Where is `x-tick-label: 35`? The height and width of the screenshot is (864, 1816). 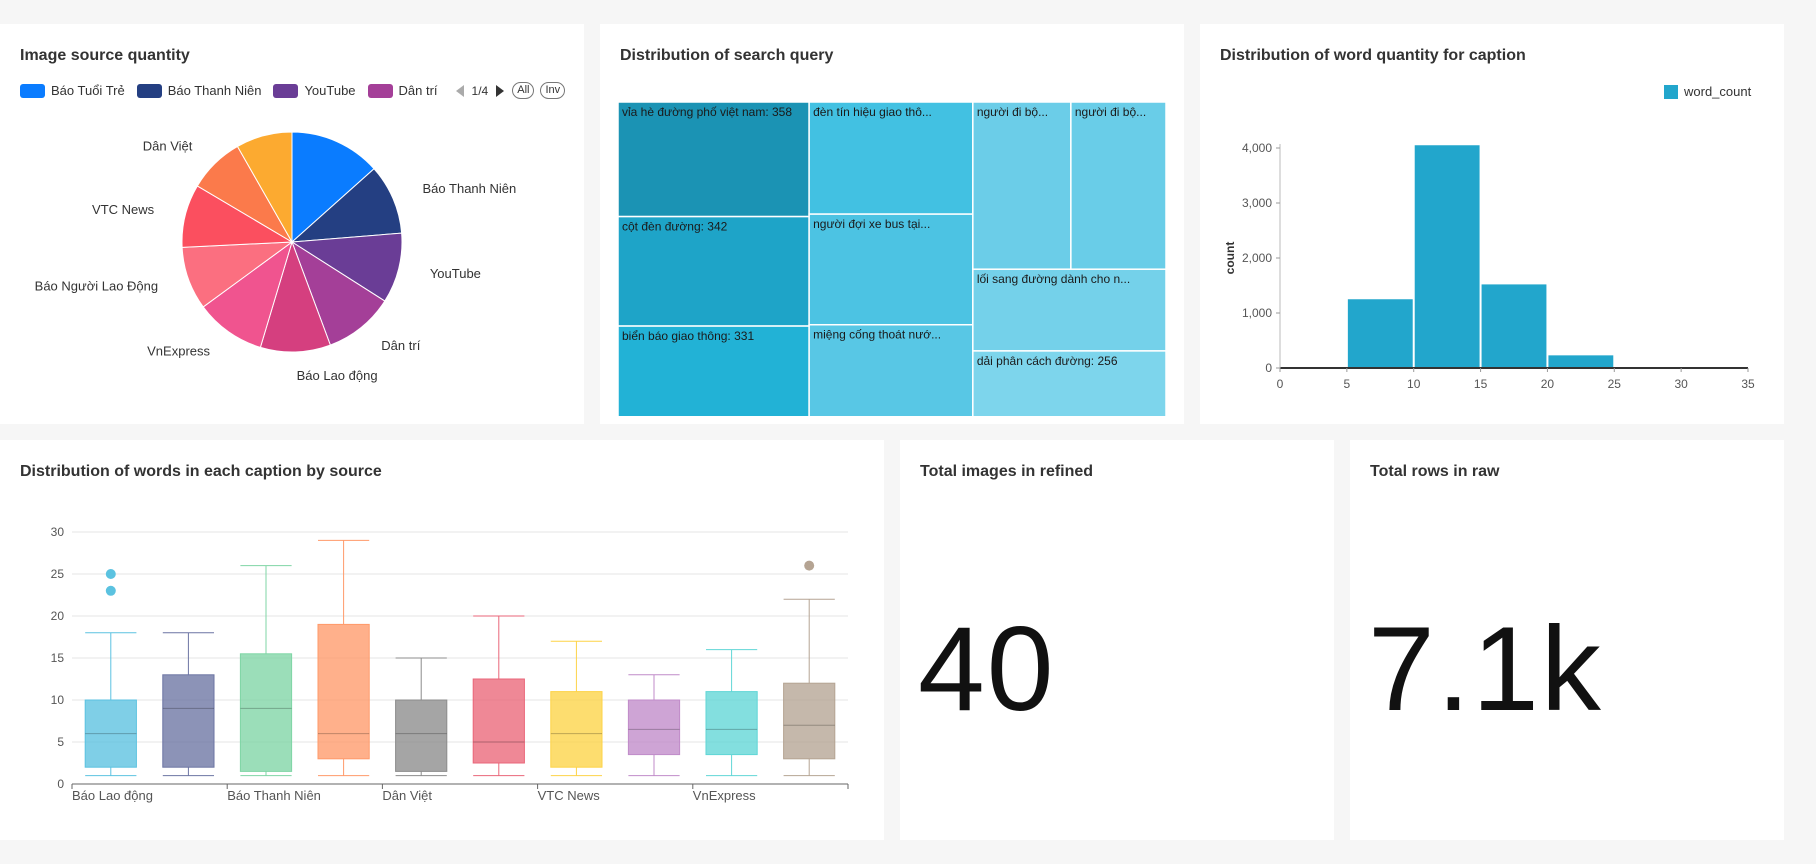
x-tick-label: 35 is located at coordinates (1748, 384).